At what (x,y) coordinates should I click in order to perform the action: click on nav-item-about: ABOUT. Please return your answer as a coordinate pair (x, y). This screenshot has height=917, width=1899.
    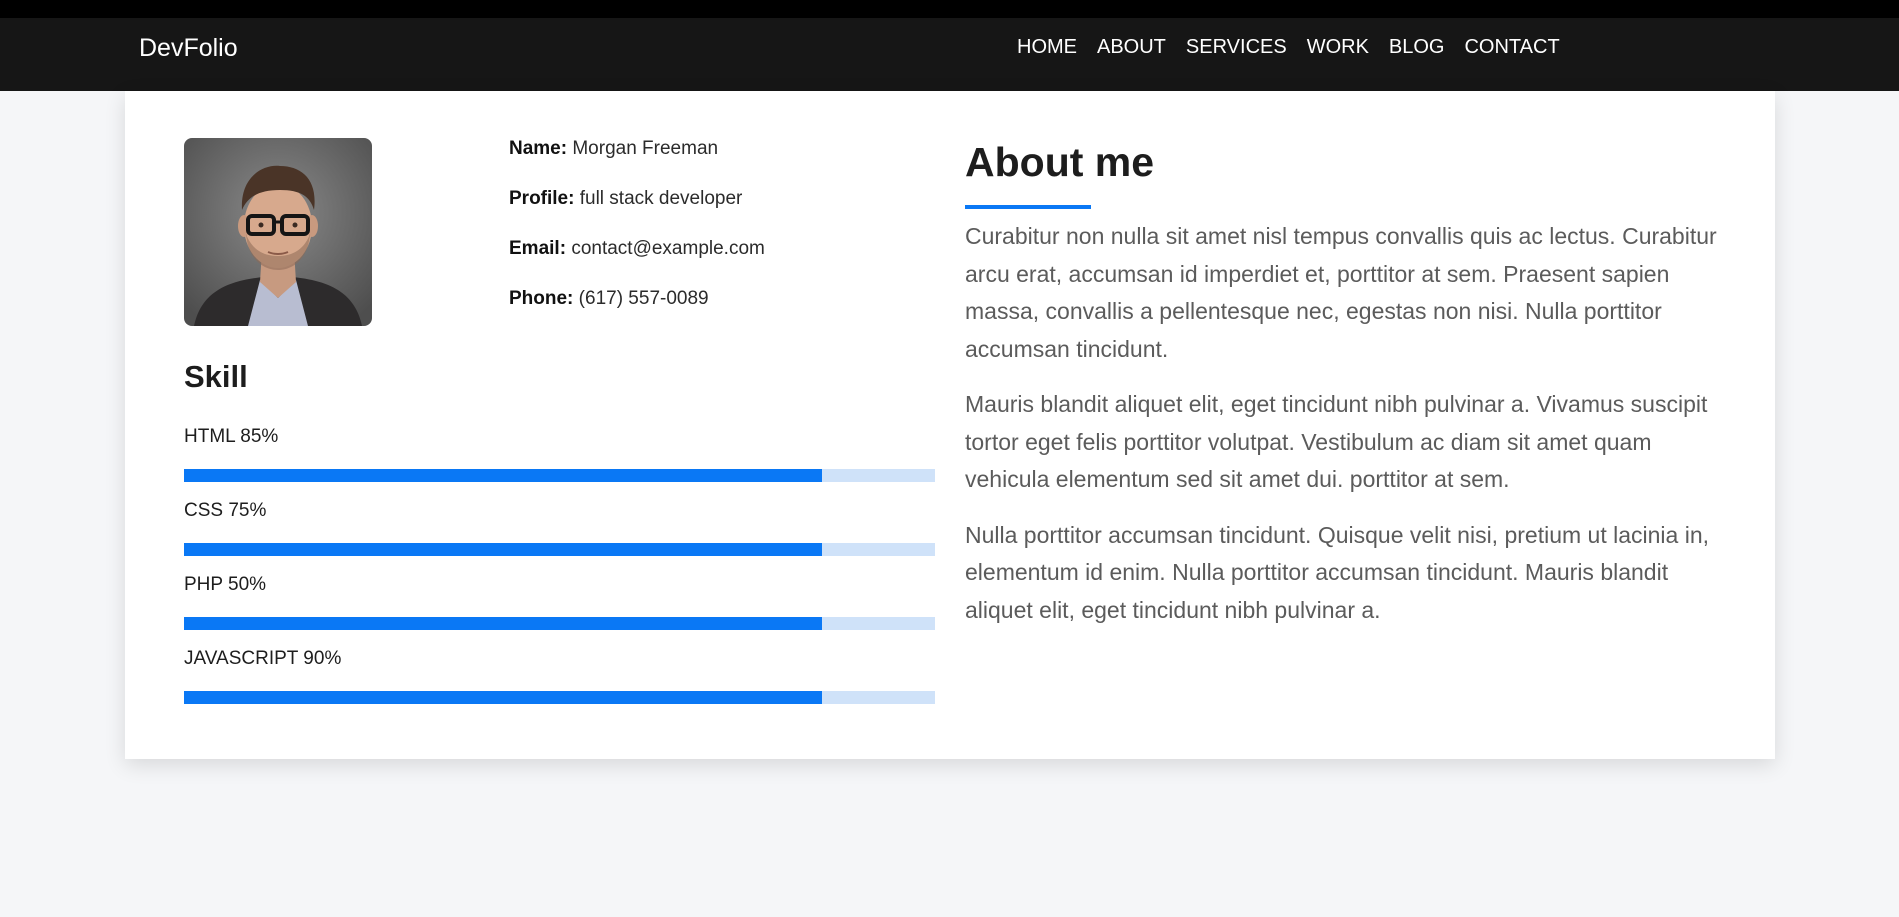
    Looking at the image, I should click on (1131, 47).